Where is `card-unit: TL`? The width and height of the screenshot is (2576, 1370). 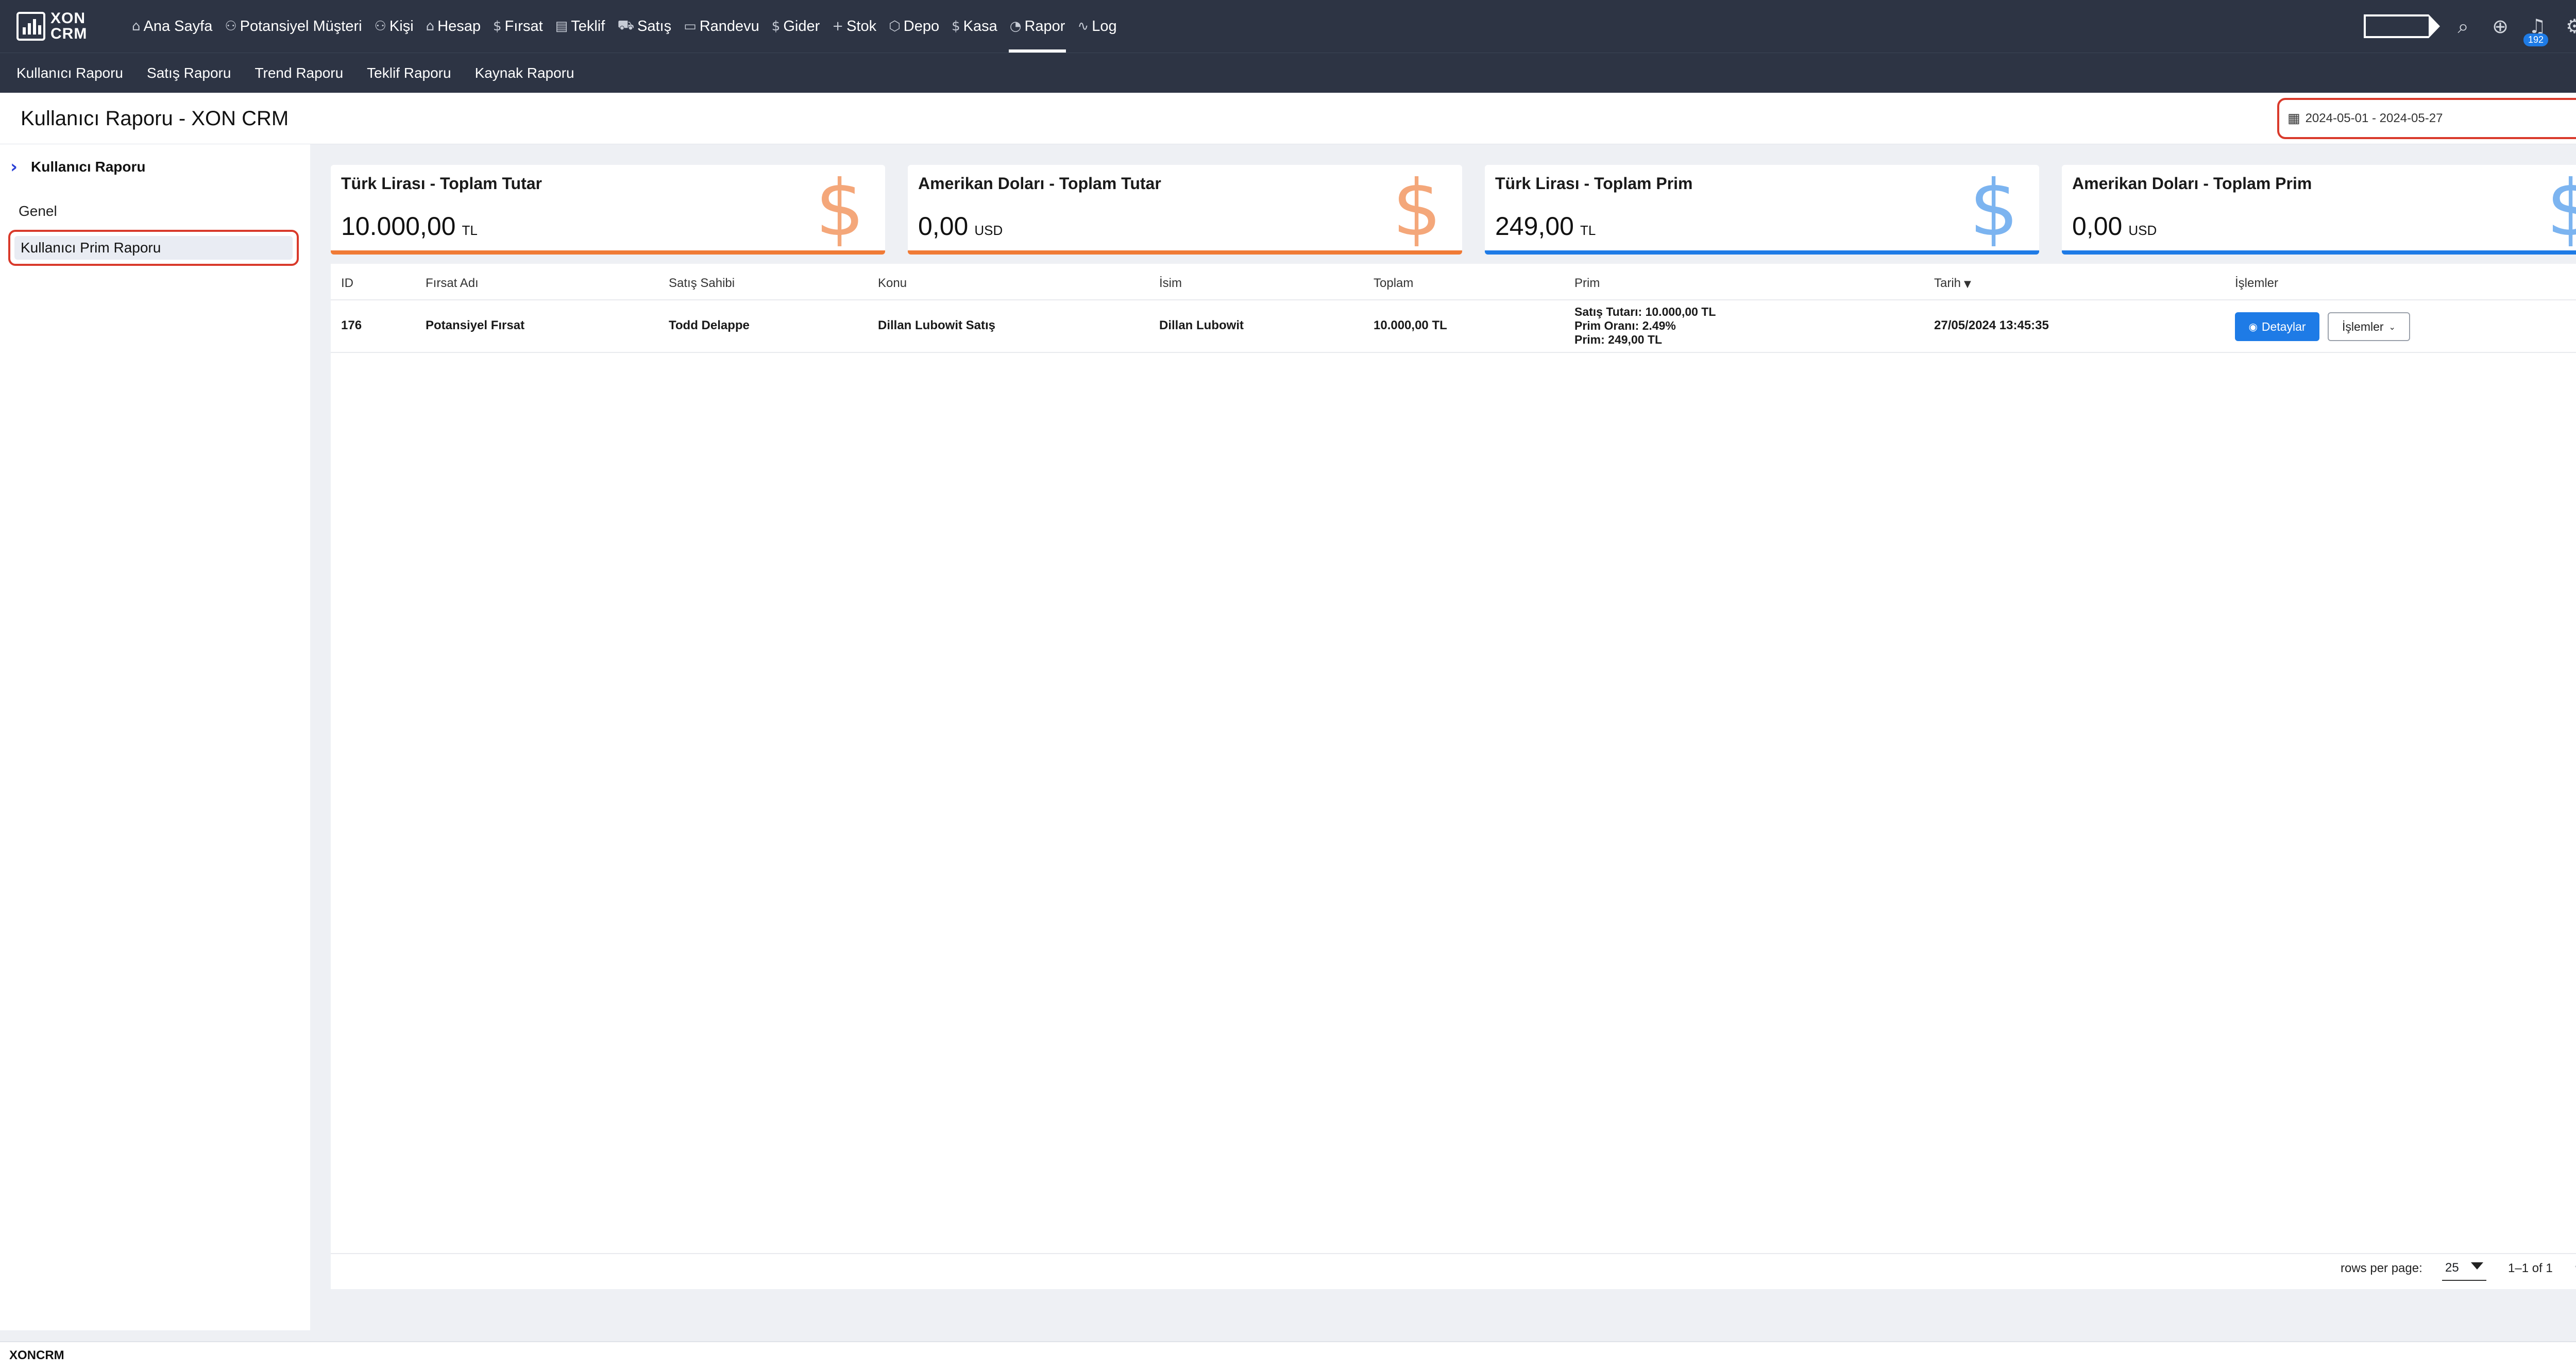
card-unit: TL is located at coordinates (470, 230).